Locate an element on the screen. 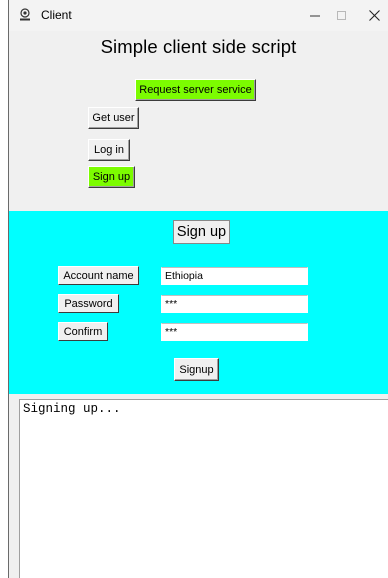 Image resolution: width=388 pixels, height=578 pixels. confirm-label: Confirm is located at coordinates (83, 331).